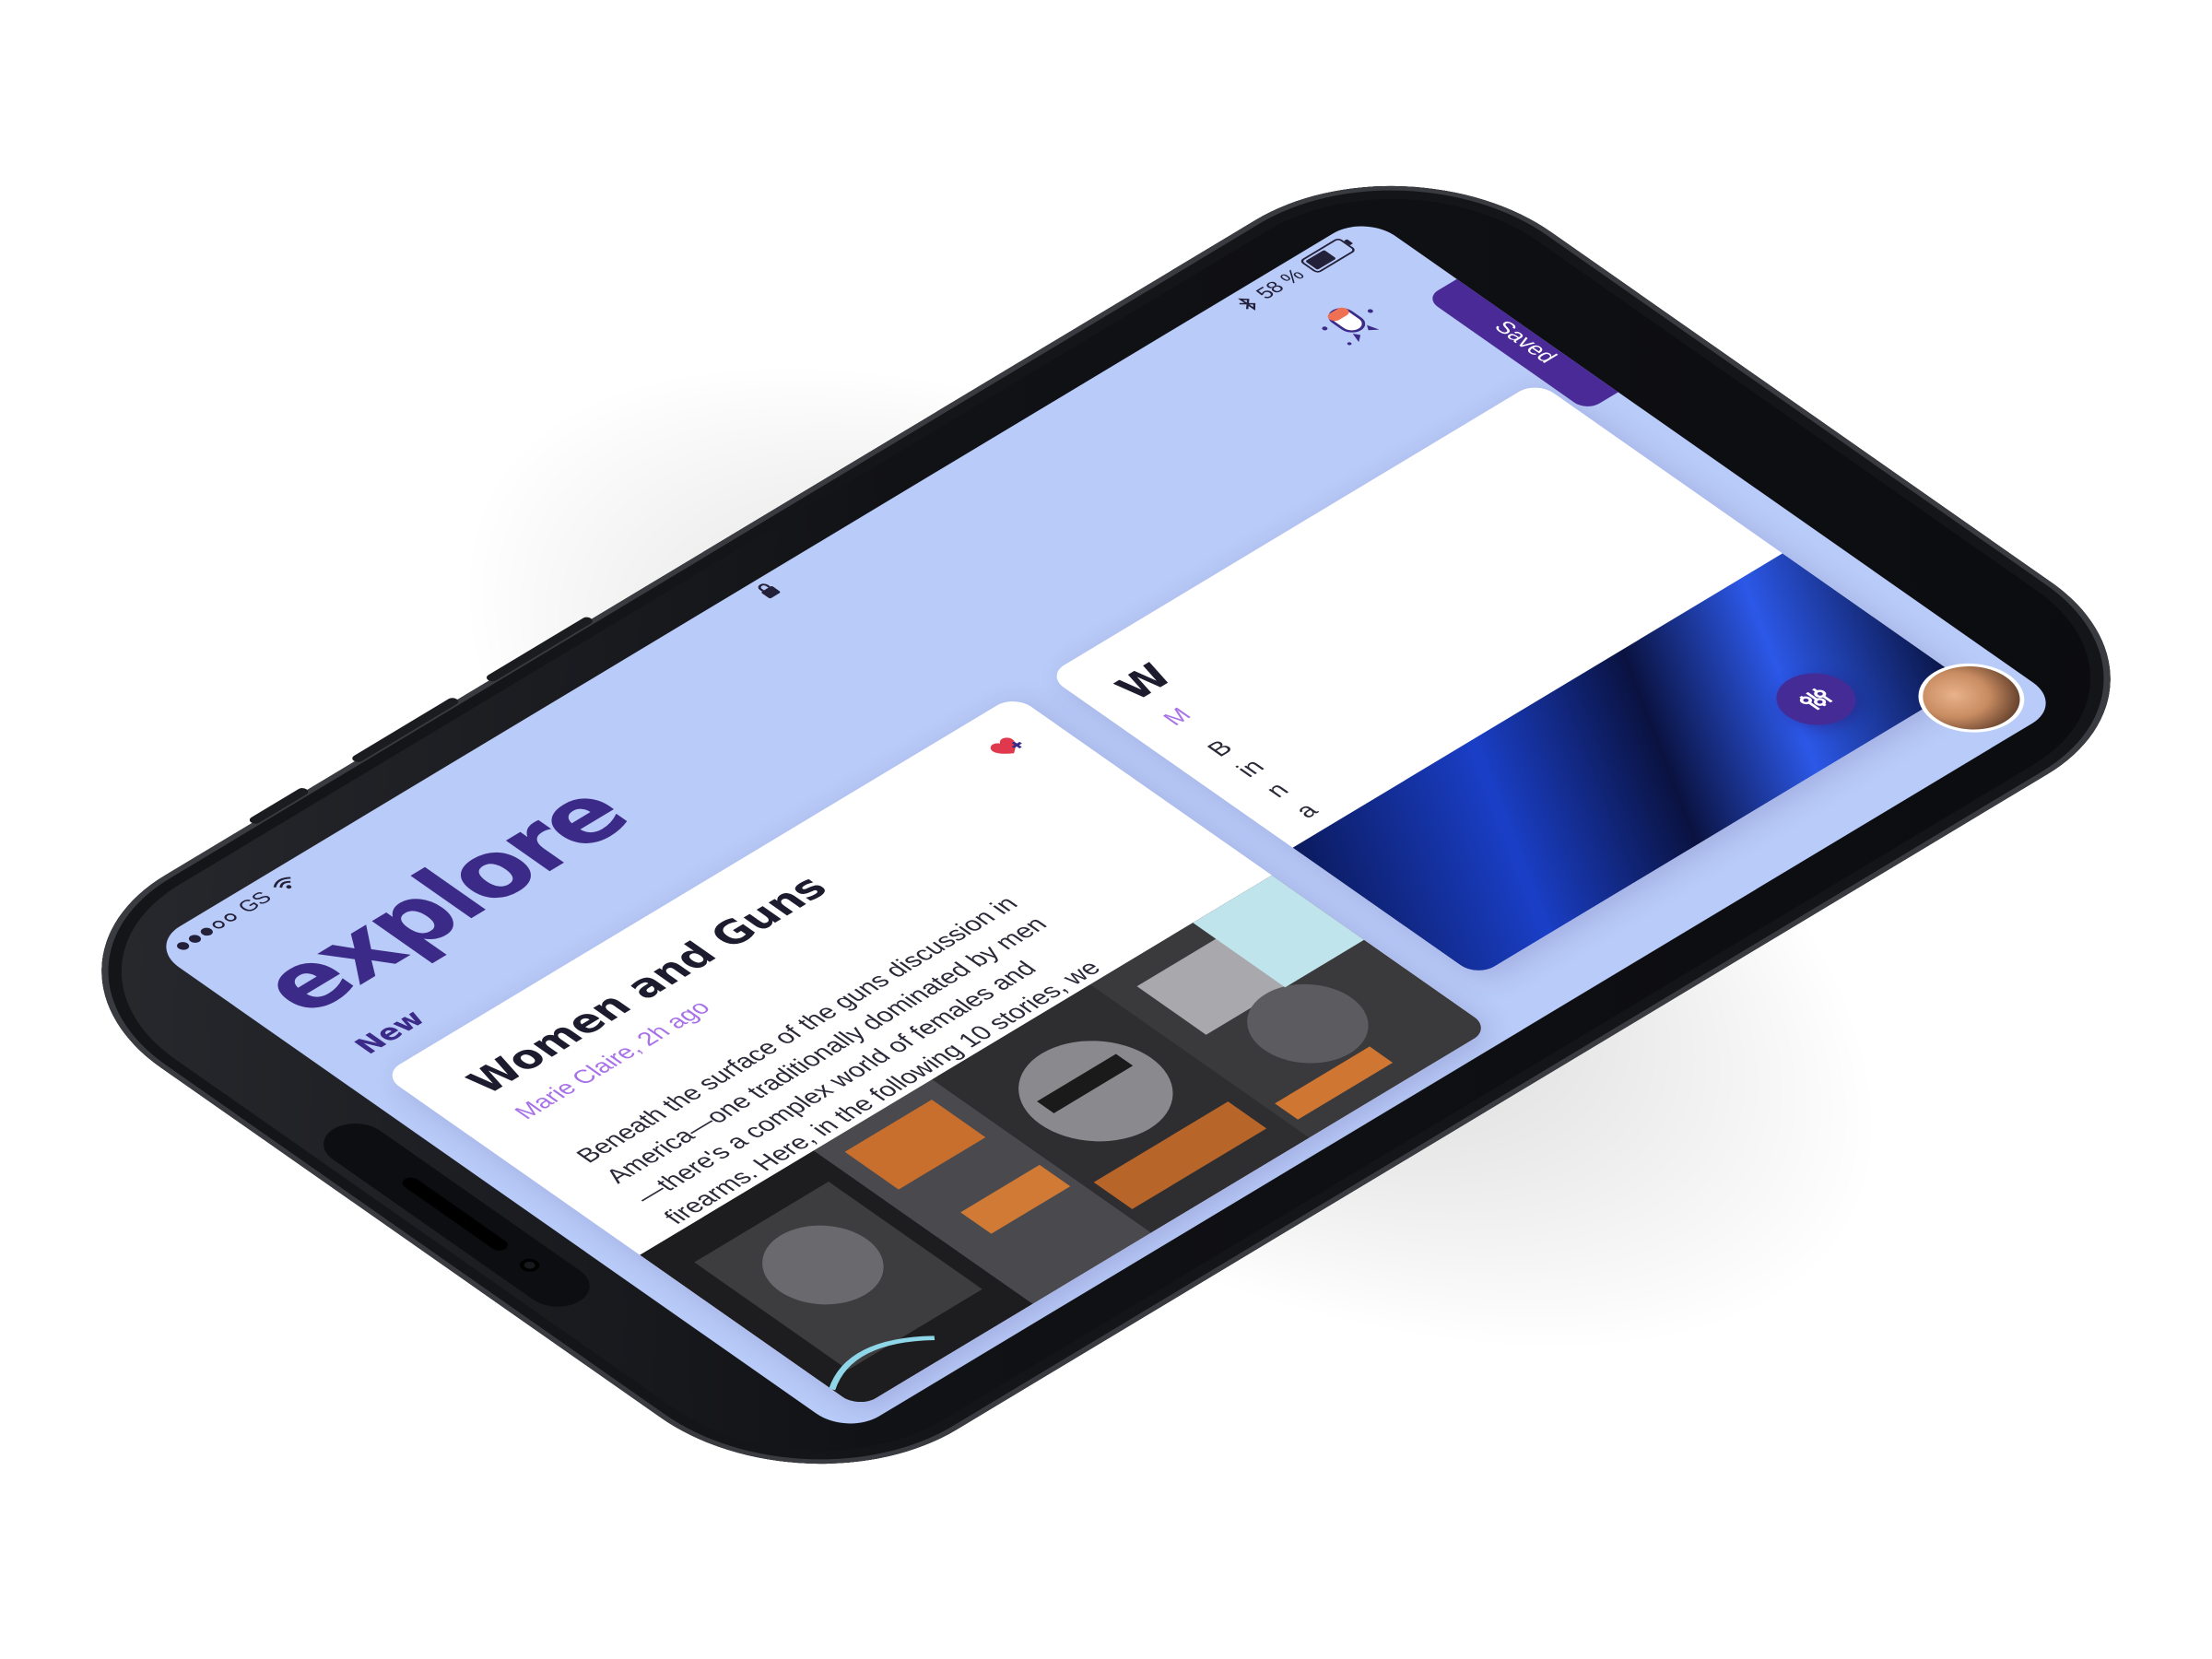 The width and height of the screenshot is (2212, 1659). I want to click on next-article-meta: M, so click(1177, 716).